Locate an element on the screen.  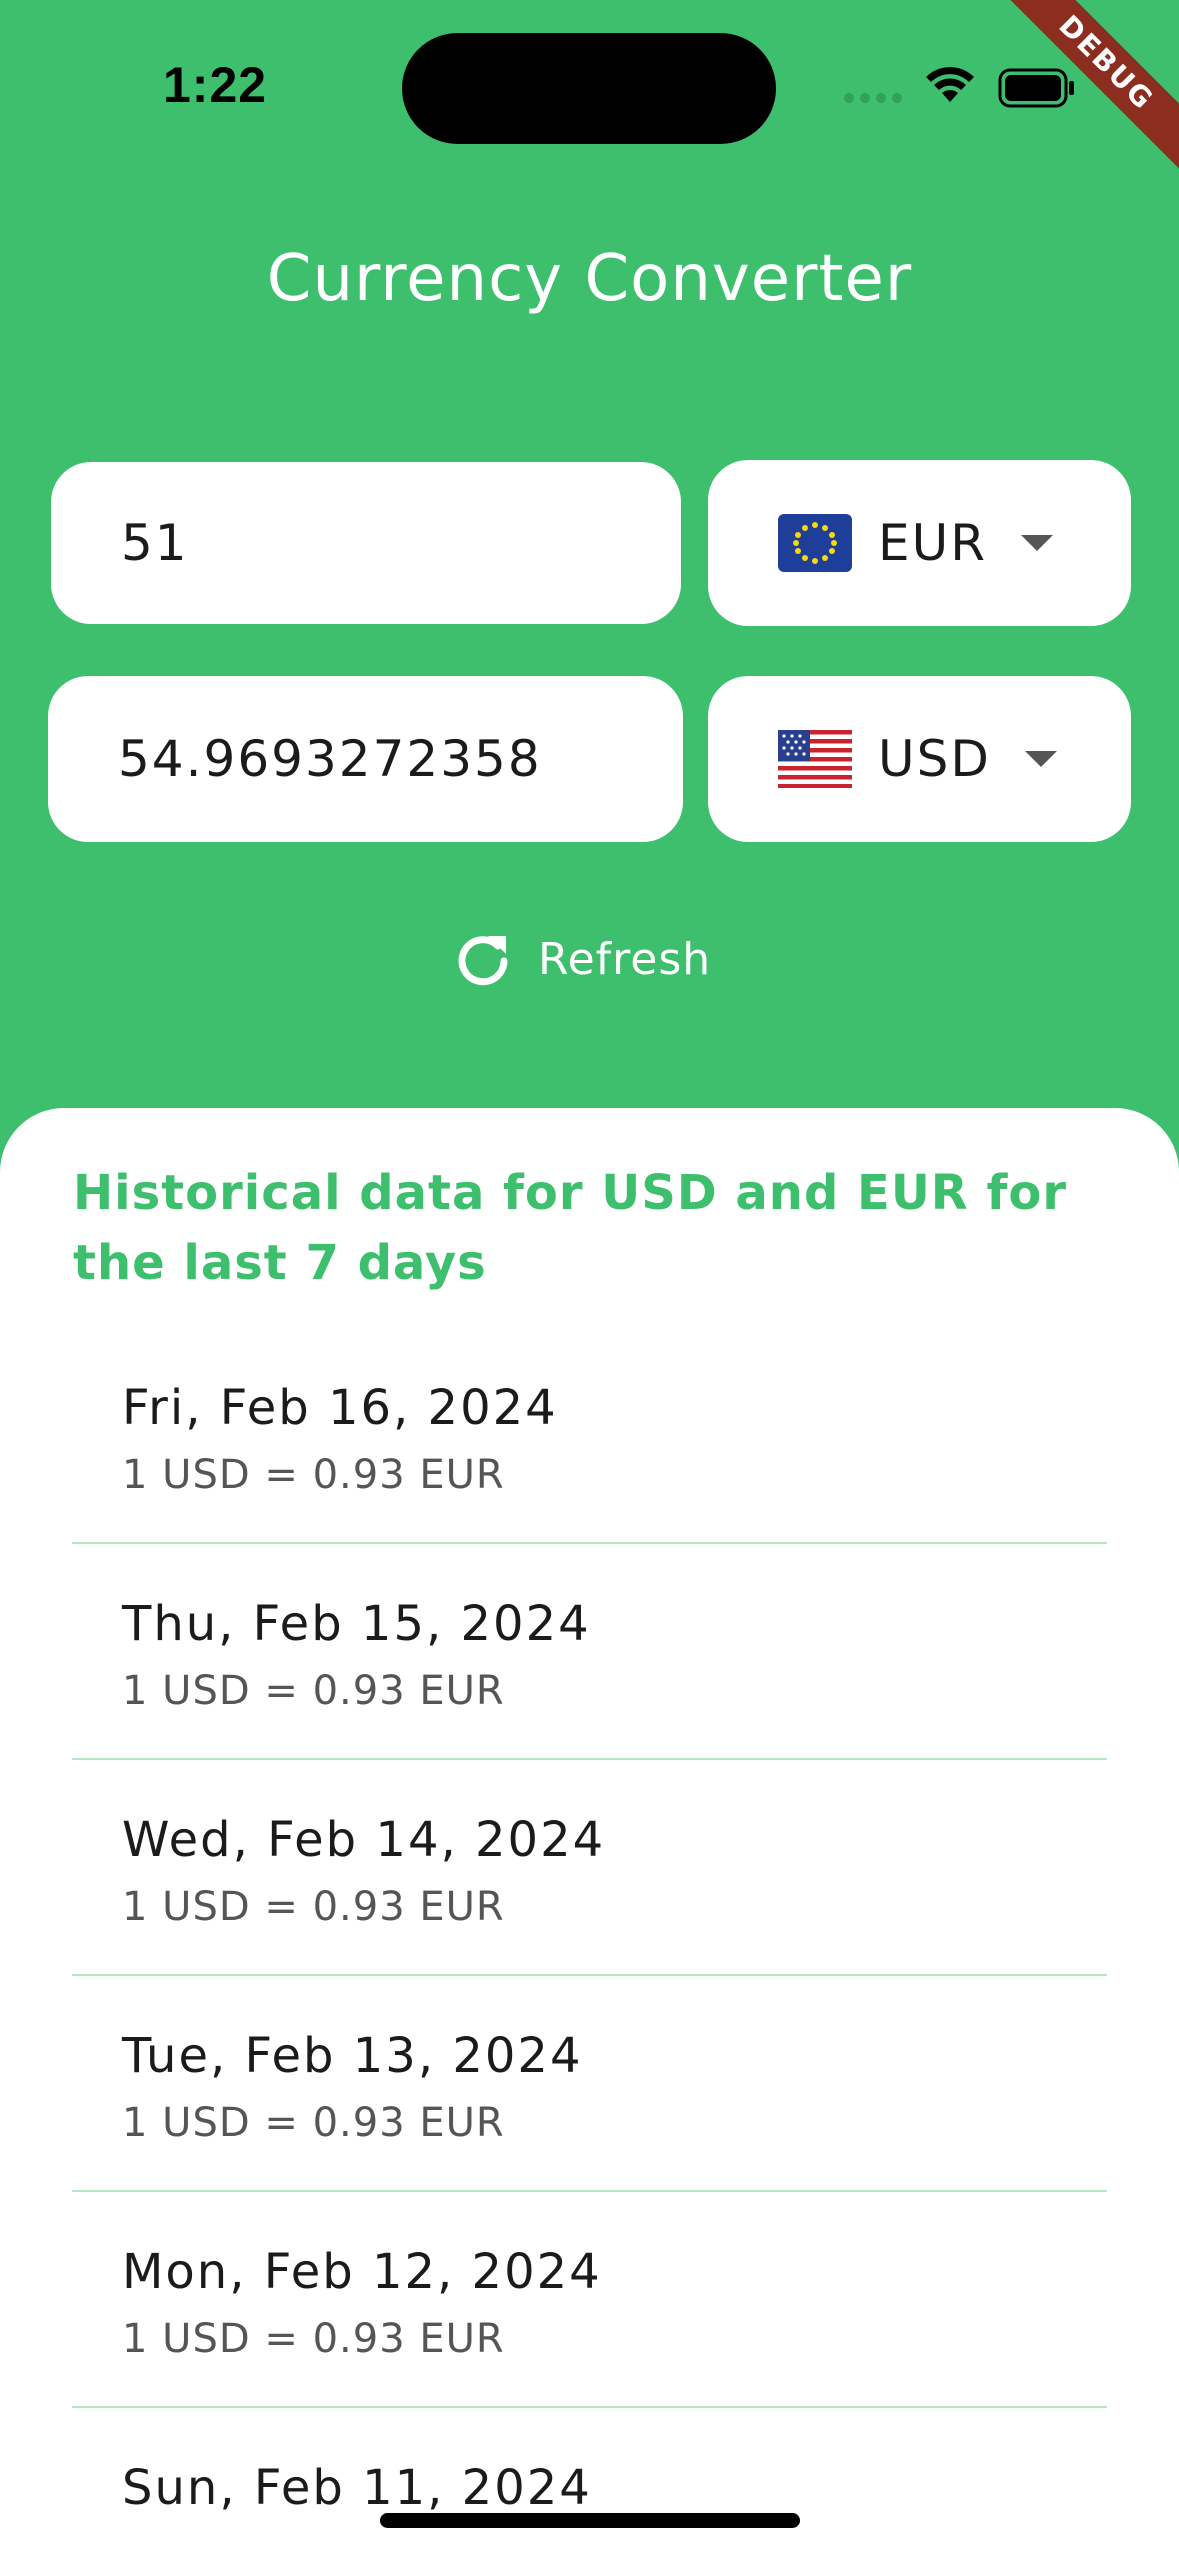
refresh-button: Refresh is located at coordinates (582, 959).